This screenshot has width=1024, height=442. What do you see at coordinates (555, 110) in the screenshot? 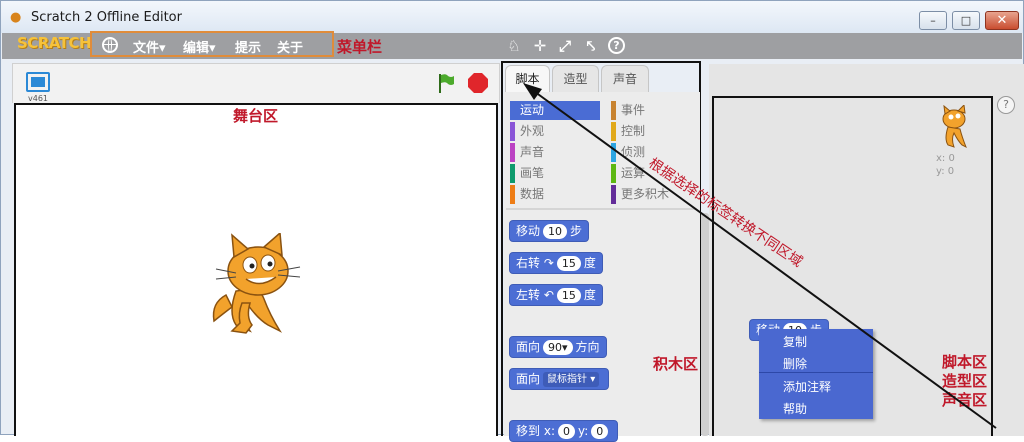
I see `category-motion: 运动` at bounding box center [555, 110].